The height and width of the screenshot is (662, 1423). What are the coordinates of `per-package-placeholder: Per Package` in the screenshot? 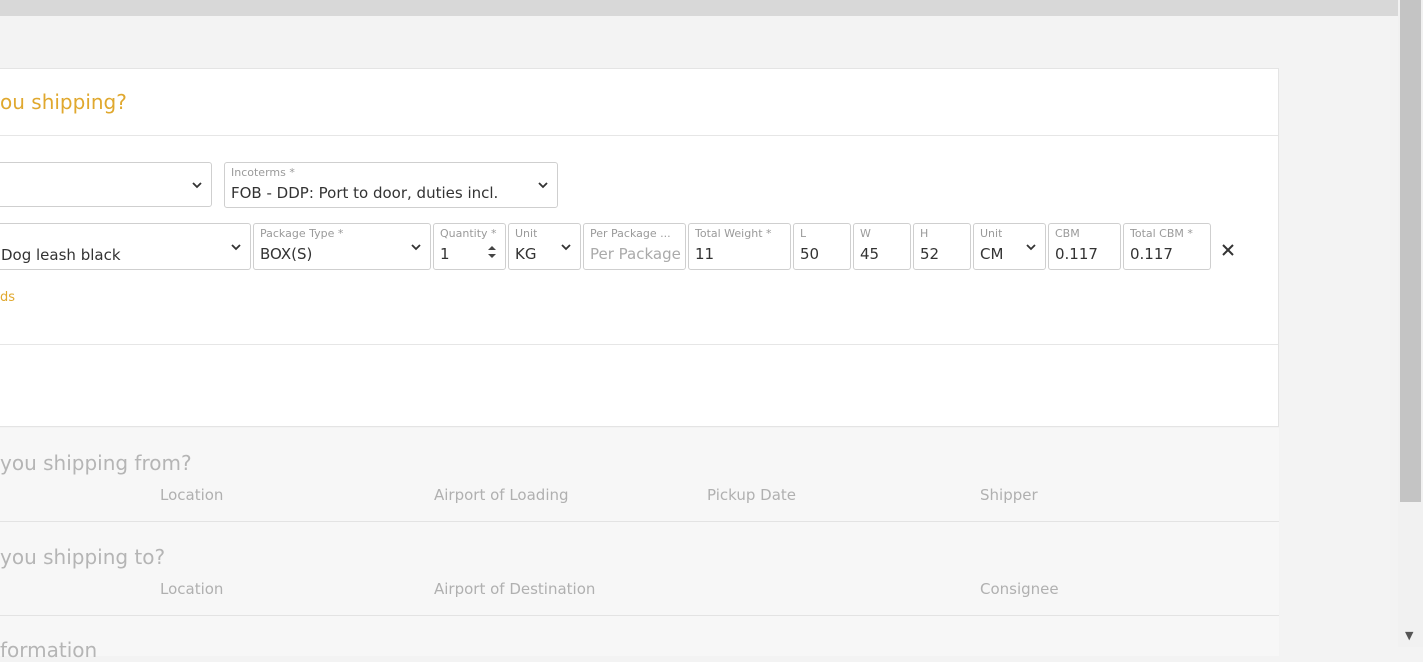 It's located at (635, 254).